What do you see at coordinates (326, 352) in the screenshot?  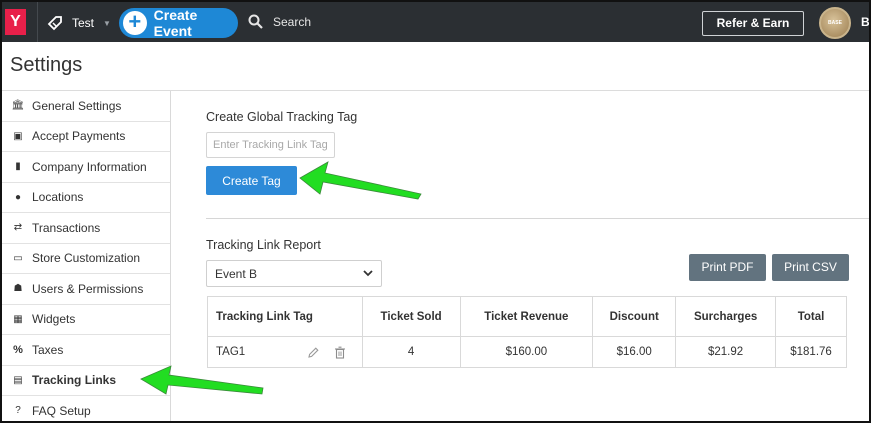 I see `row-actions` at bounding box center [326, 352].